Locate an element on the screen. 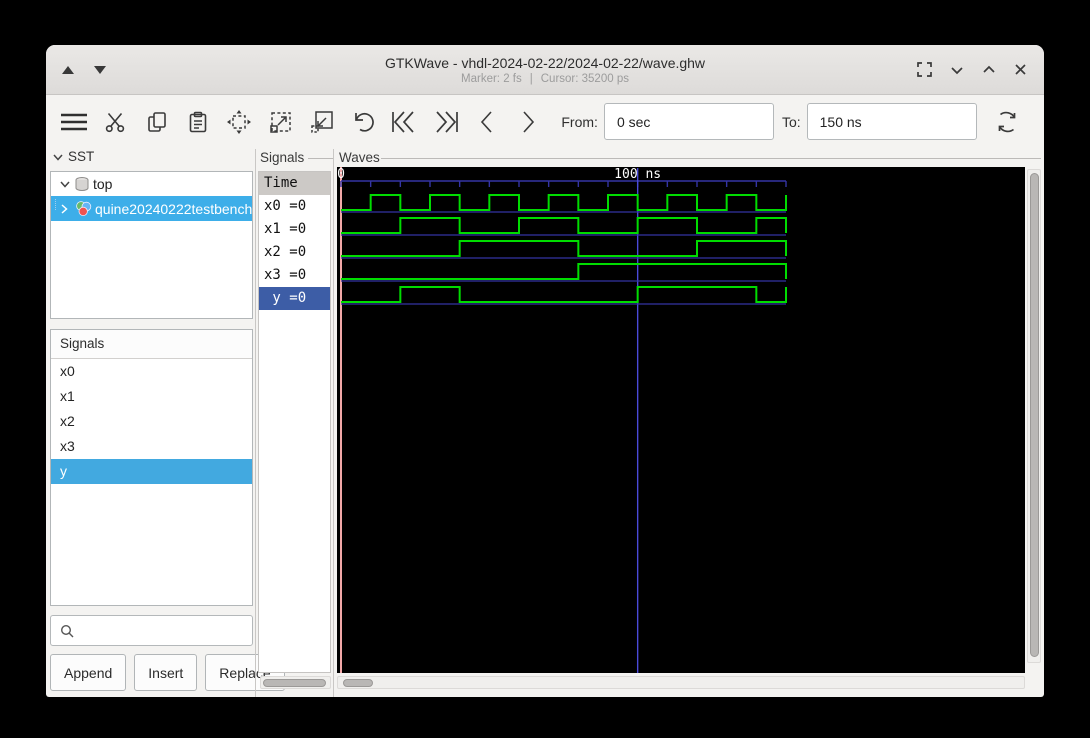 The height and width of the screenshot is (738, 1090). signal-item-x0: x0 is located at coordinates (151, 371).